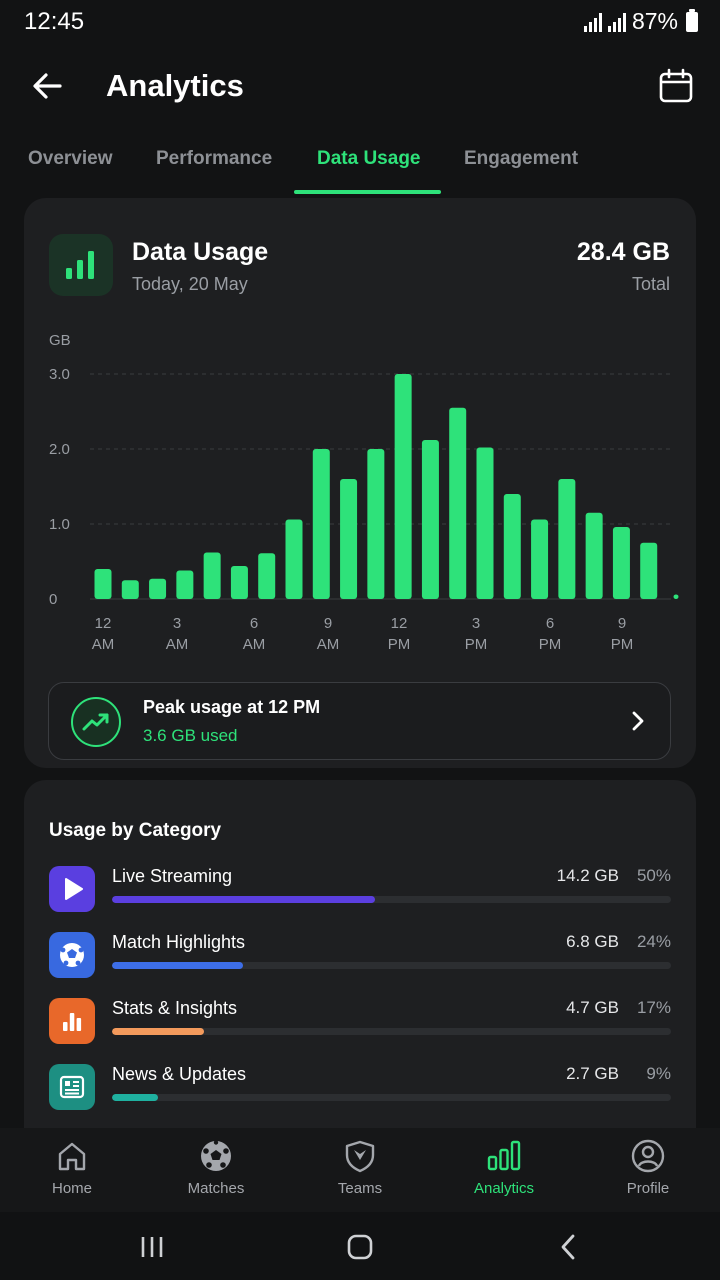 Image resolution: width=720 pixels, height=1280 pixels. Describe the element at coordinates (360, 1087) in the screenshot. I see `category-row-news-updates: News & Updates 2.7 GB 9%` at that location.